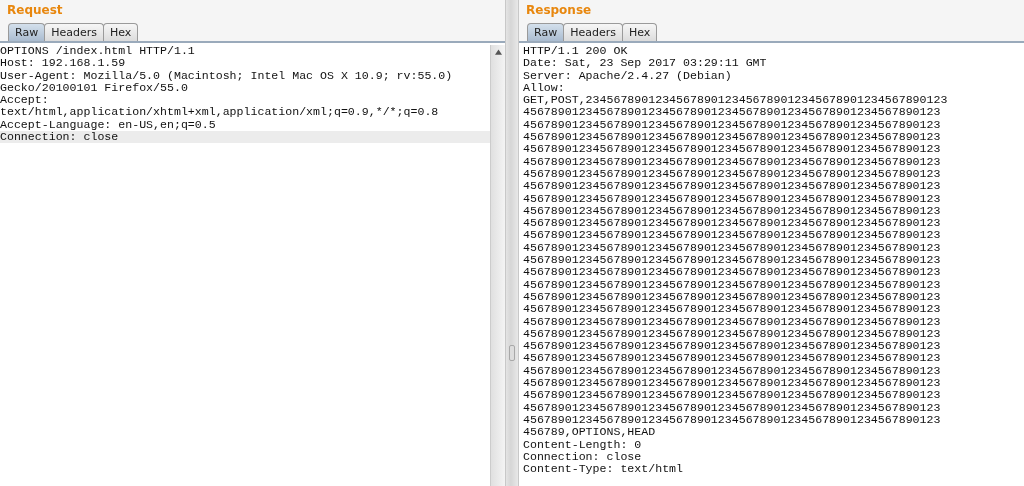 Image resolution: width=1024 pixels, height=486 pixels. What do you see at coordinates (220, 112) in the screenshot?
I see `code-line: text/html,application/xhtml+xml,application/xml;q=0.9,*/*;q=0.8` at bounding box center [220, 112].